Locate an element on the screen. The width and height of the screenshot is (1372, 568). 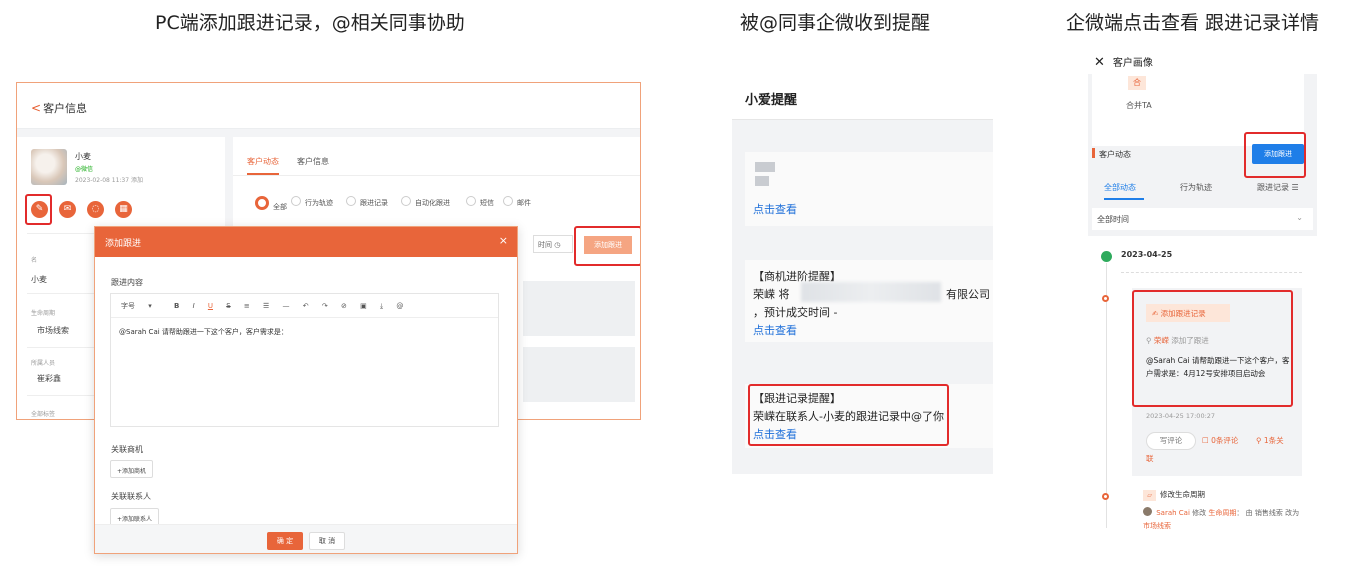
tab-all-activity: 全部动态 is located at coordinates (1120, 187).